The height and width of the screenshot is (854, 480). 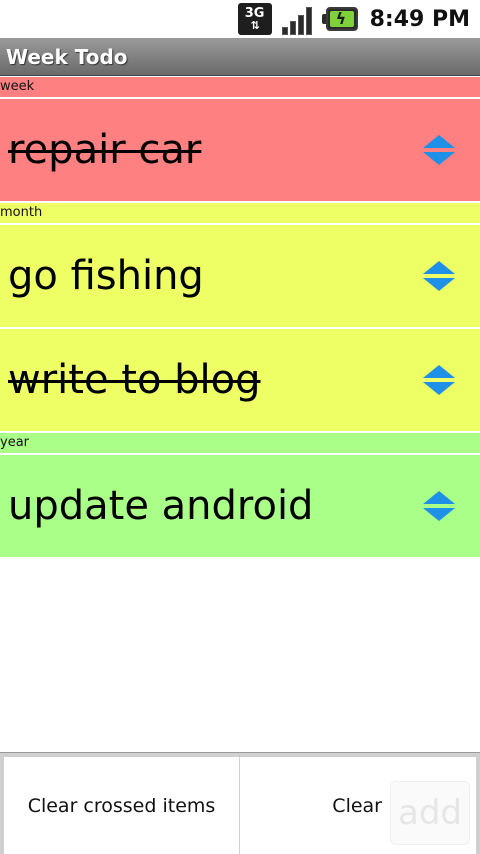 What do you see at coordinates (106, 276) in the screenshot?
I see `todo-item-label: go fishing` at bounding box center [106, 276].